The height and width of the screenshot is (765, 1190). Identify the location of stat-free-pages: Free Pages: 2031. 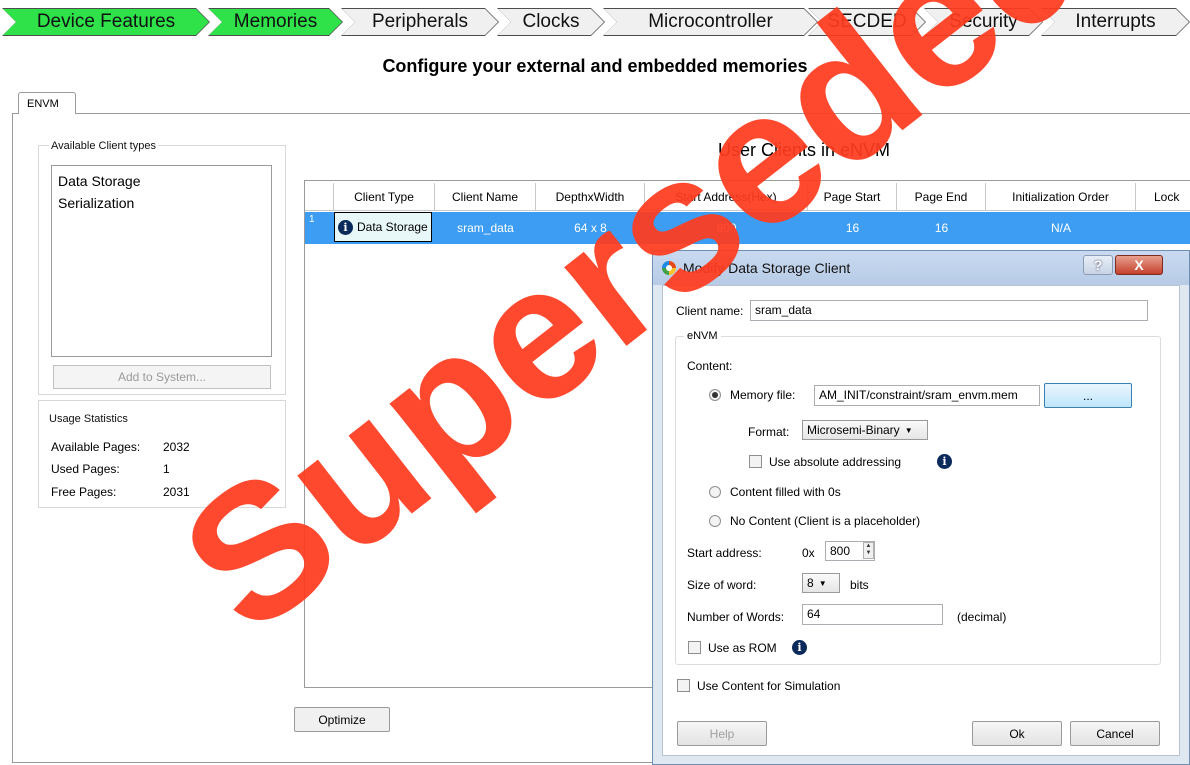
(120, 492).